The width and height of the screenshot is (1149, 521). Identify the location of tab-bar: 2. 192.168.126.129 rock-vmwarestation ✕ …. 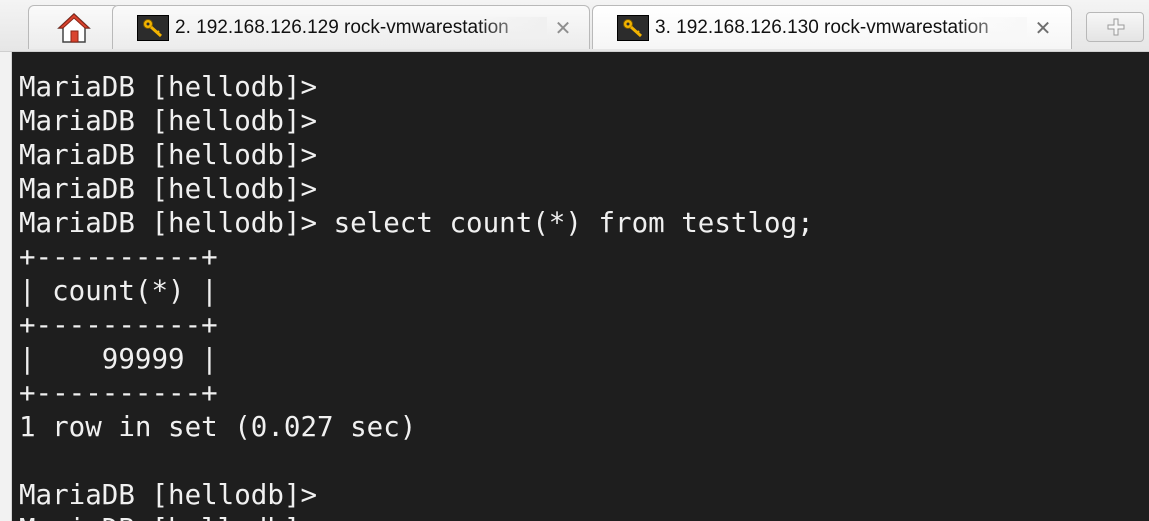
(574, 26).